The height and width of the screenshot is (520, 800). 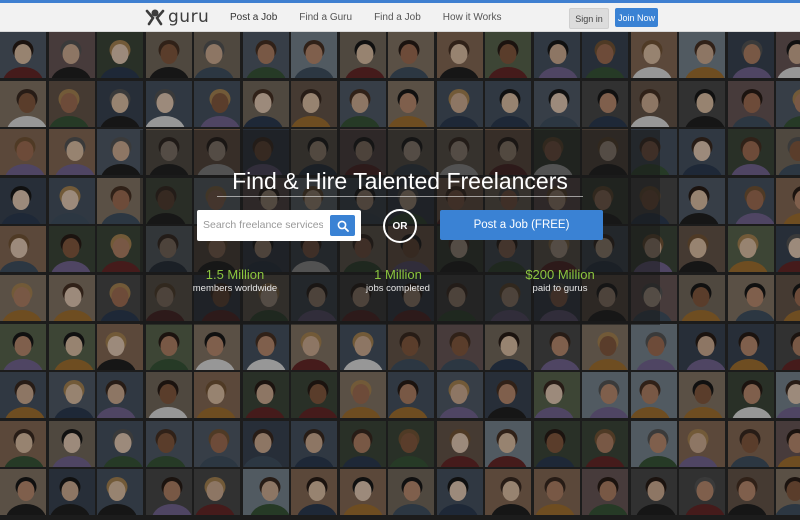 What do you see at coordinates (263, 225) in the screenshot?
I see `search-input` at bounding box center [263, 225].